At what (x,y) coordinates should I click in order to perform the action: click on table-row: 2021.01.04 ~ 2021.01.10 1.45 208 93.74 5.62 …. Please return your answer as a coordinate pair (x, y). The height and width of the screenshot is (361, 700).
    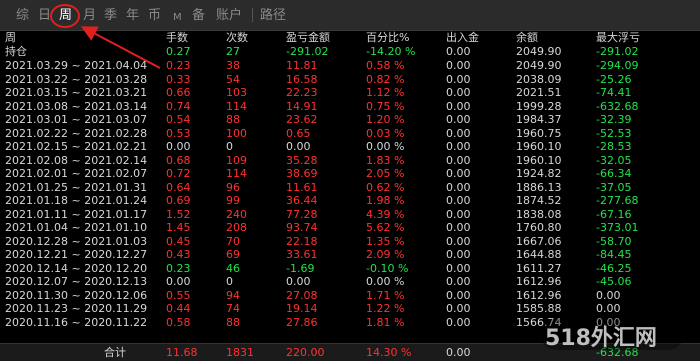
    Looking at the image, I should click on (350, 228).